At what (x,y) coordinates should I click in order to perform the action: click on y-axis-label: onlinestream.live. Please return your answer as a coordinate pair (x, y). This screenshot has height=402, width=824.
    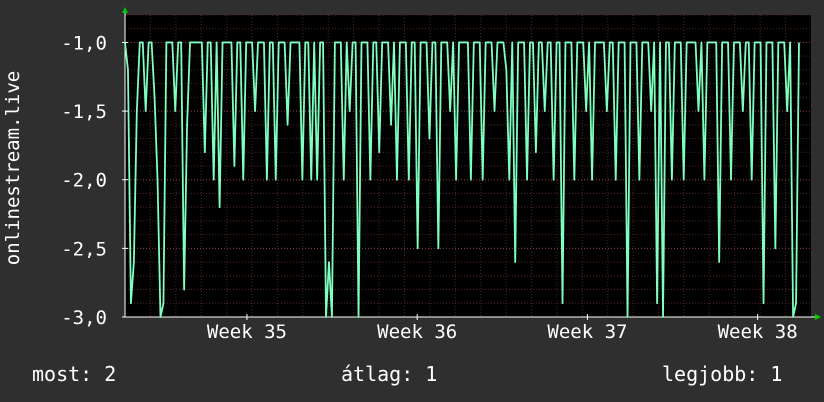
    Looking at the image, I should click on (13, 168).